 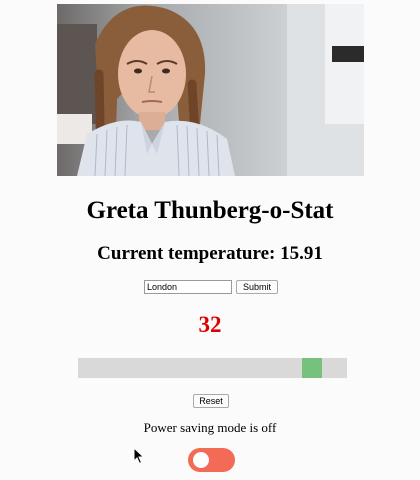 What do you see at coordinates (257, 287) in the screenshot?
I see `submit-button: Submit` at bounding box center [257, 287].